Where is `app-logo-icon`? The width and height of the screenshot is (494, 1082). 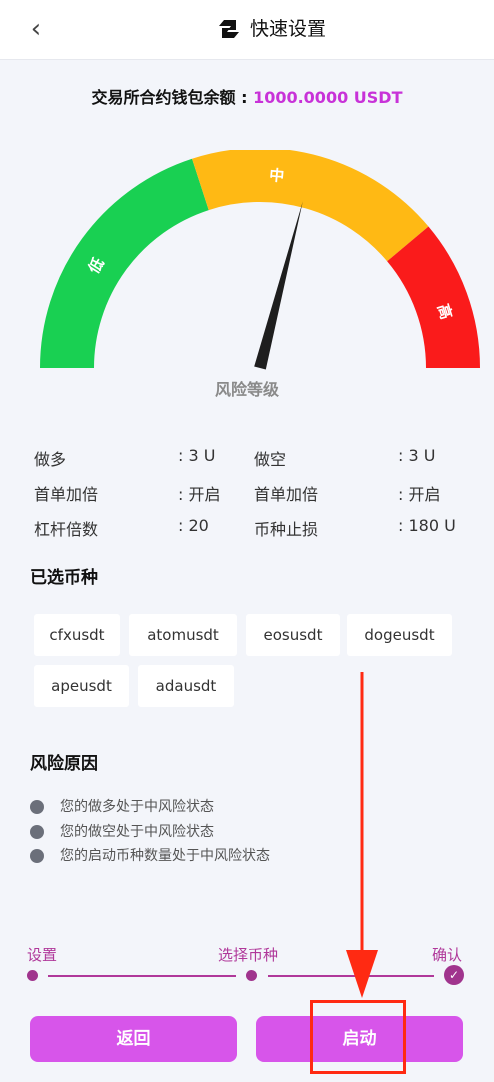
app-logo-icon is located at coordinates (229, 29).